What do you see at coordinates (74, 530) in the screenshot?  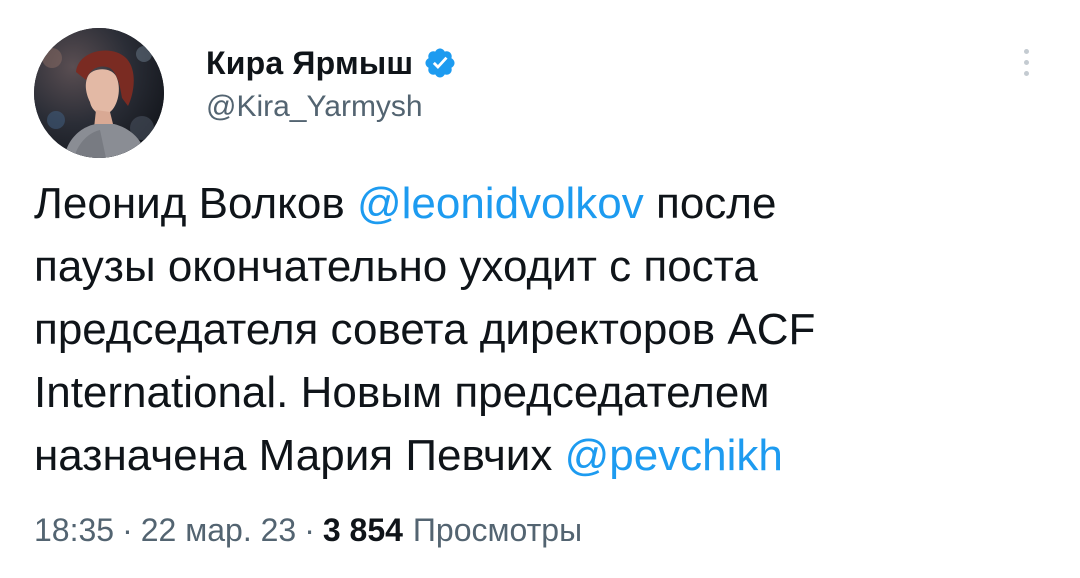 I see `tweet-time: 18:35` at bounding box center [74, 530].